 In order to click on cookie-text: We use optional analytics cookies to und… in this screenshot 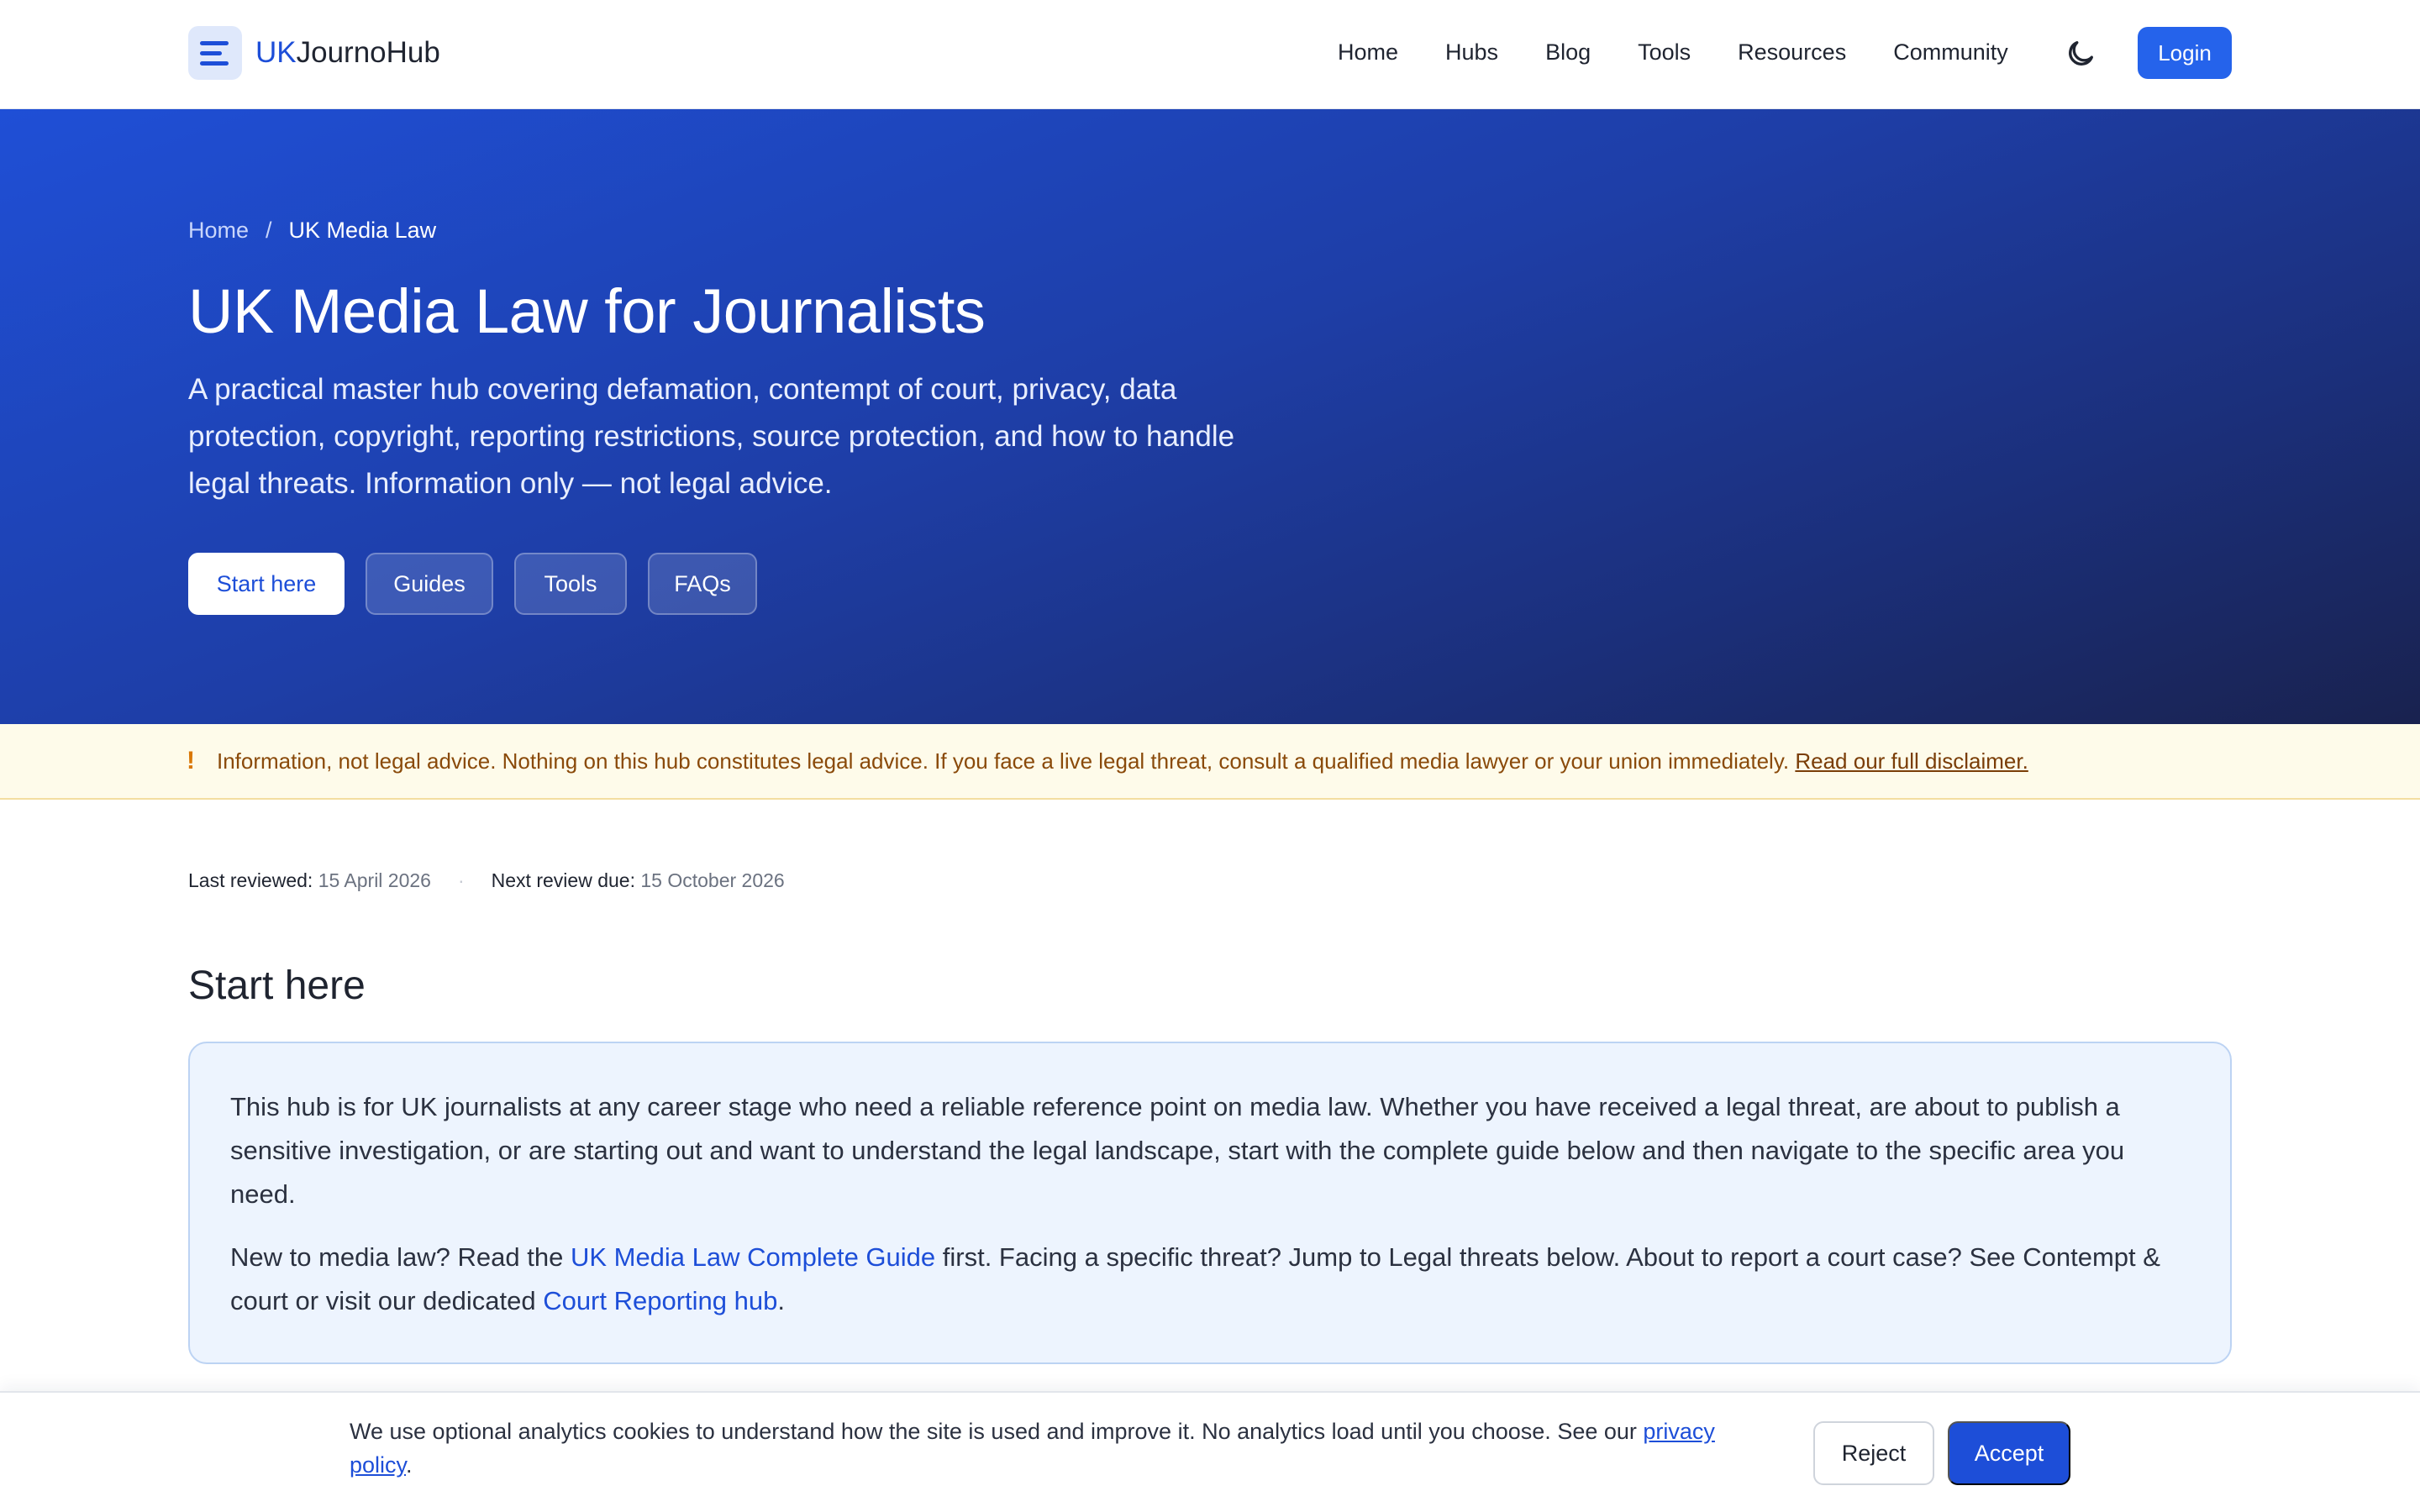, I will do `click(1064, 1448)`.